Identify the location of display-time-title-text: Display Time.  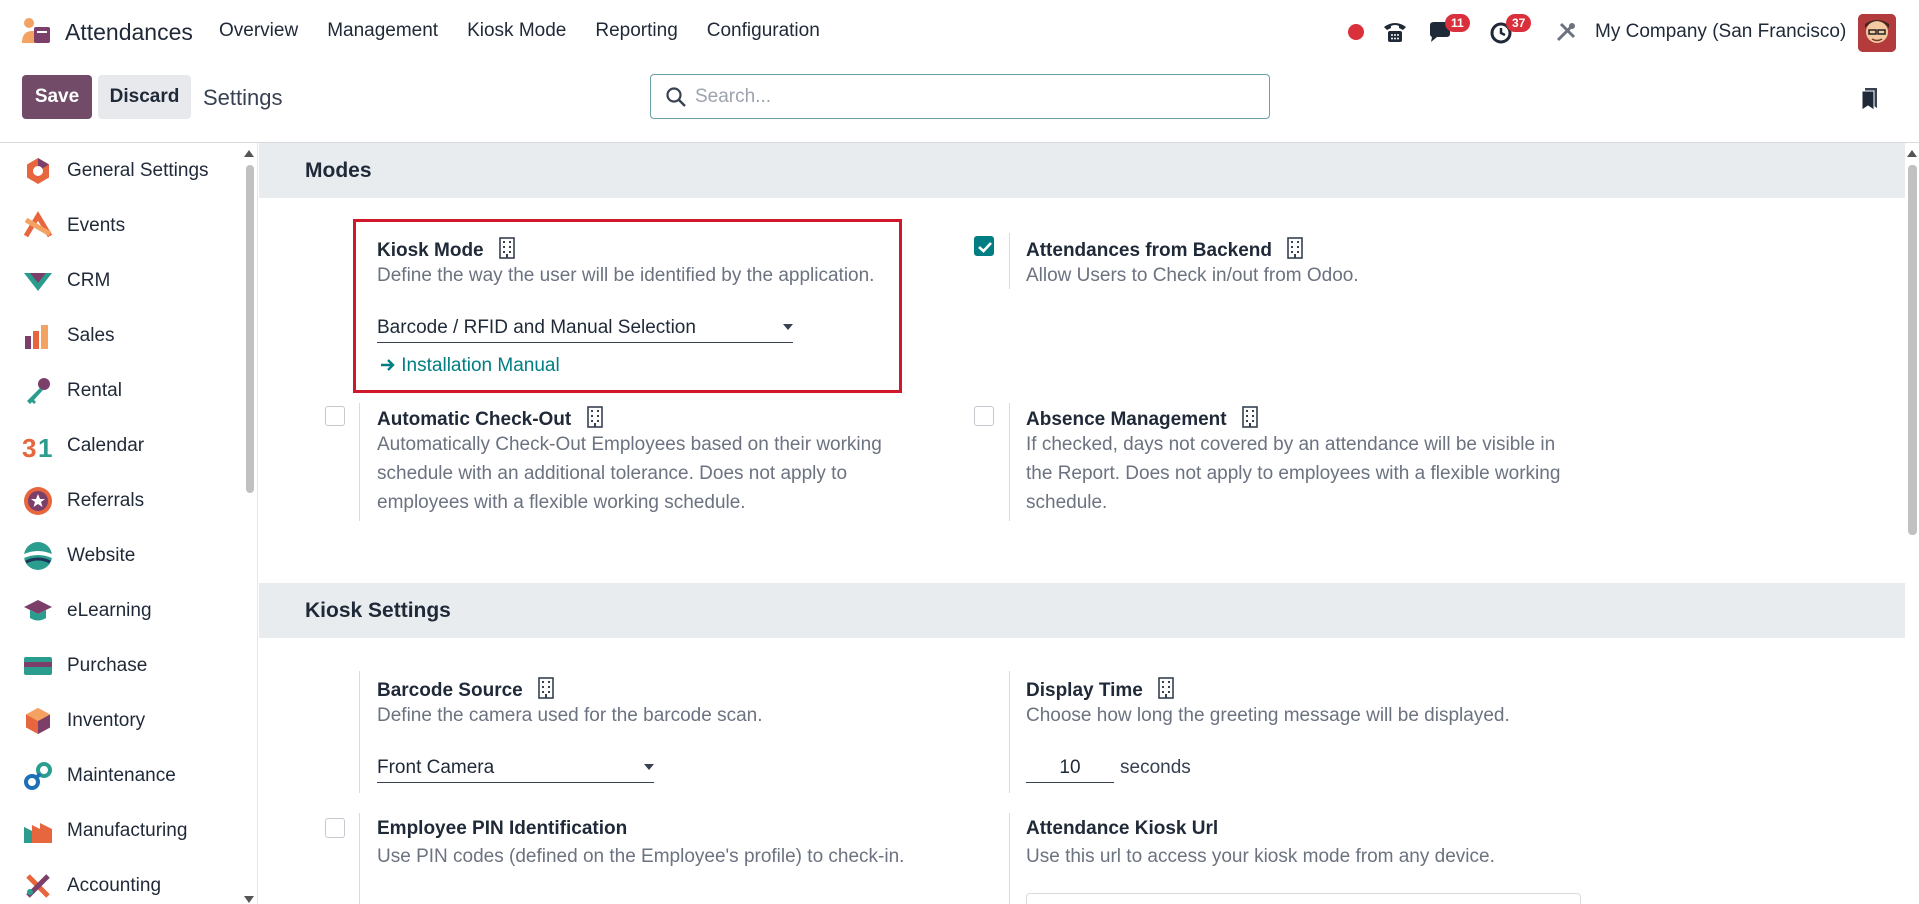
(1084, 690).